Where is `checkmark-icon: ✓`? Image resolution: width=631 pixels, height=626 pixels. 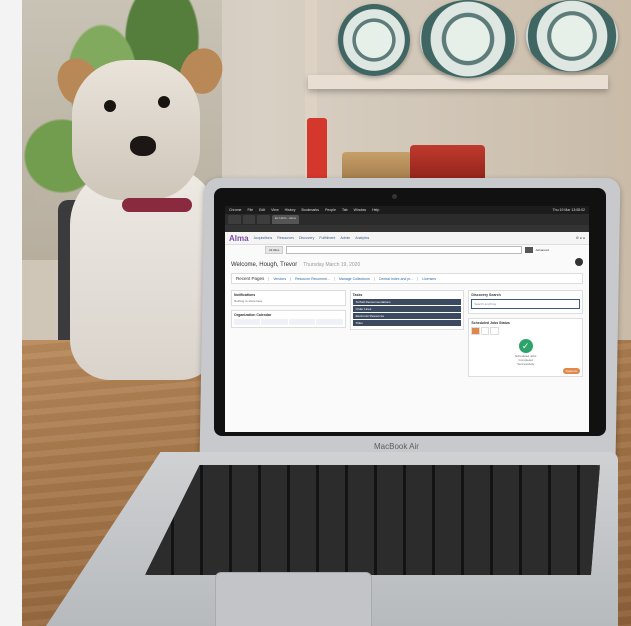 checkmark-icon: ✓ is located at coordinates (525, 346).